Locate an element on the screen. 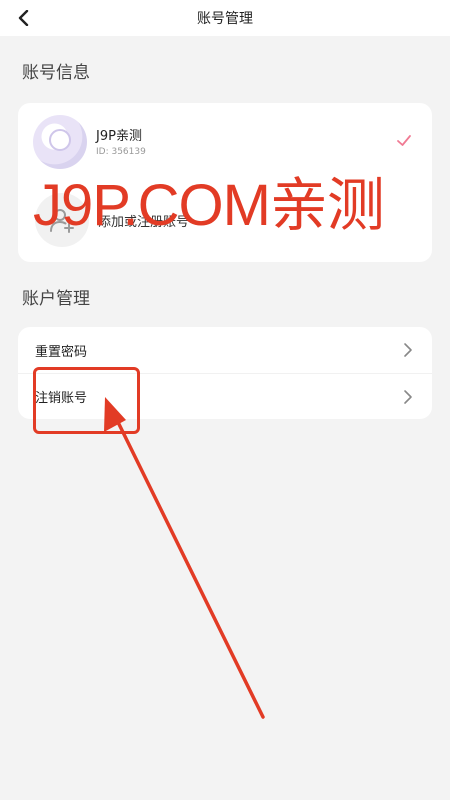  add-account-label: 添加或注册账号 is located at coordinates (144, 222).